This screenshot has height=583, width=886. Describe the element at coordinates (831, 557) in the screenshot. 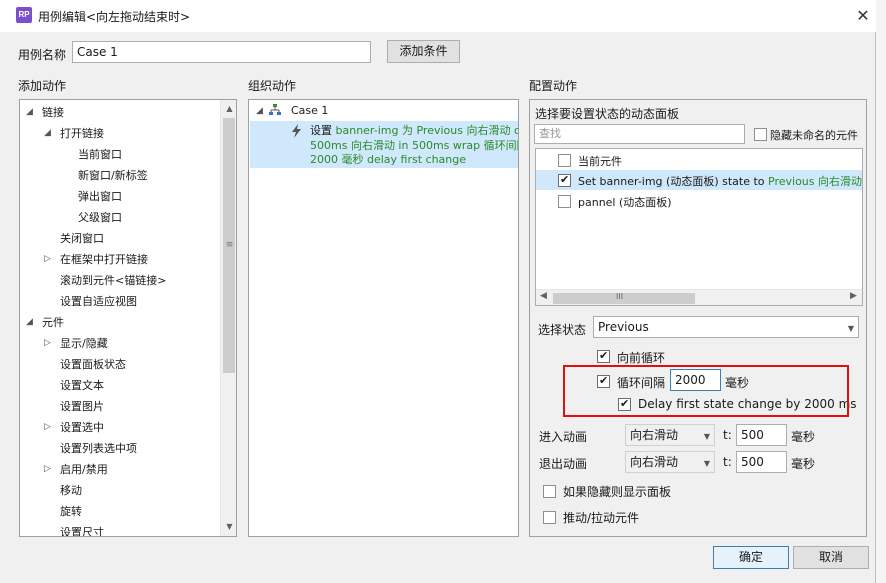

I see `cancel-button: 取消` at that location.